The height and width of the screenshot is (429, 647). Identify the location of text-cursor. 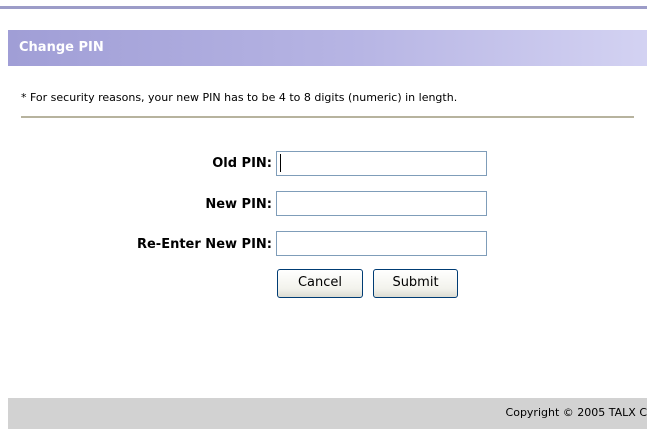
(280, 163).